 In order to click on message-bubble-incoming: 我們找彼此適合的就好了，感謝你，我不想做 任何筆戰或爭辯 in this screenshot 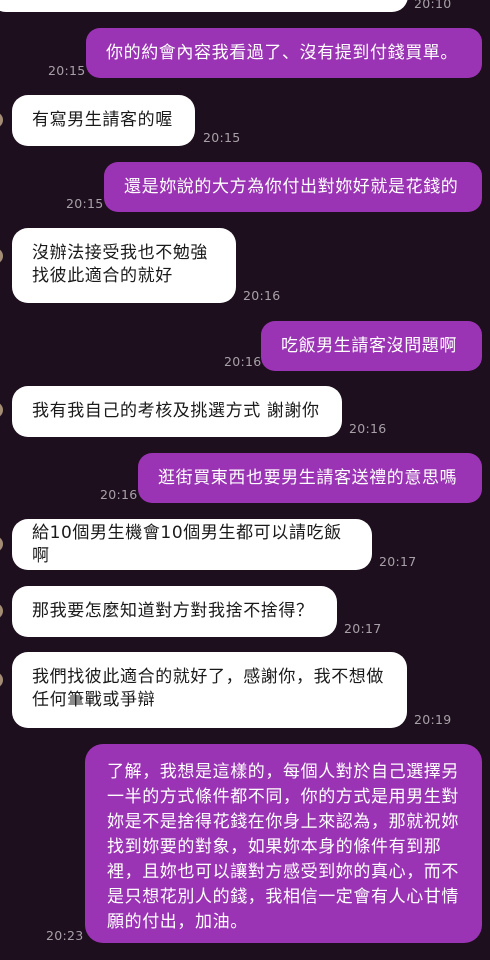, I will do `click(209, 690)`.